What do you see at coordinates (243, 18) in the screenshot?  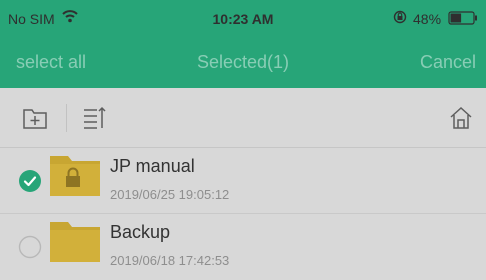 I see `status-bar: No SIM 10:23 AM 48%` at bounding box center [243, 18].